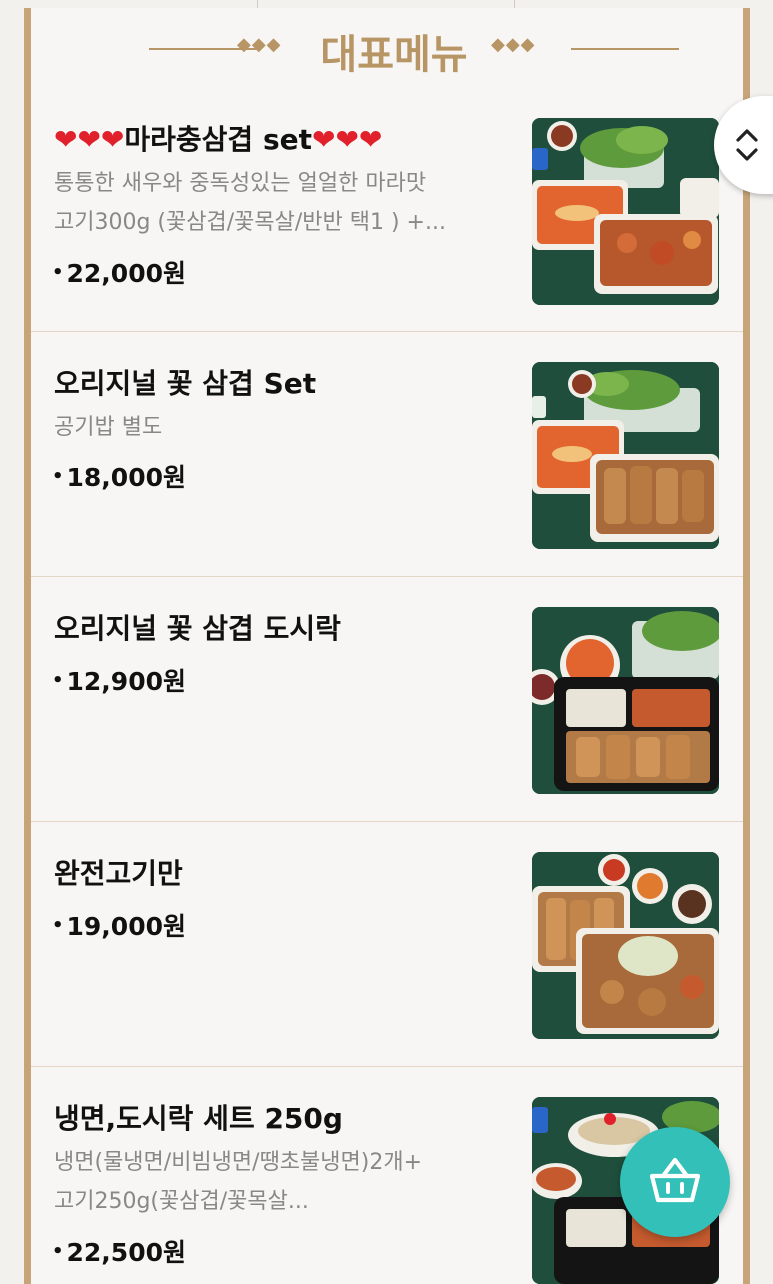  Describe the element at coordinates (118, 873) in the screenshot. I see `menu-item-name: 완전고기만` at that location.